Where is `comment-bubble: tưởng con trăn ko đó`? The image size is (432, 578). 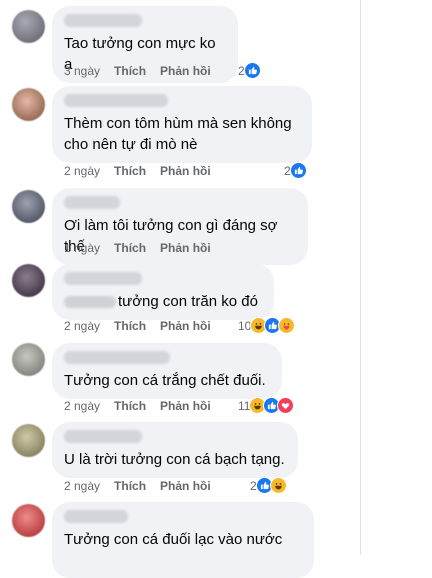
comment-bubble: tưởng con trăn ko đó is located at coordinates (163, 292).